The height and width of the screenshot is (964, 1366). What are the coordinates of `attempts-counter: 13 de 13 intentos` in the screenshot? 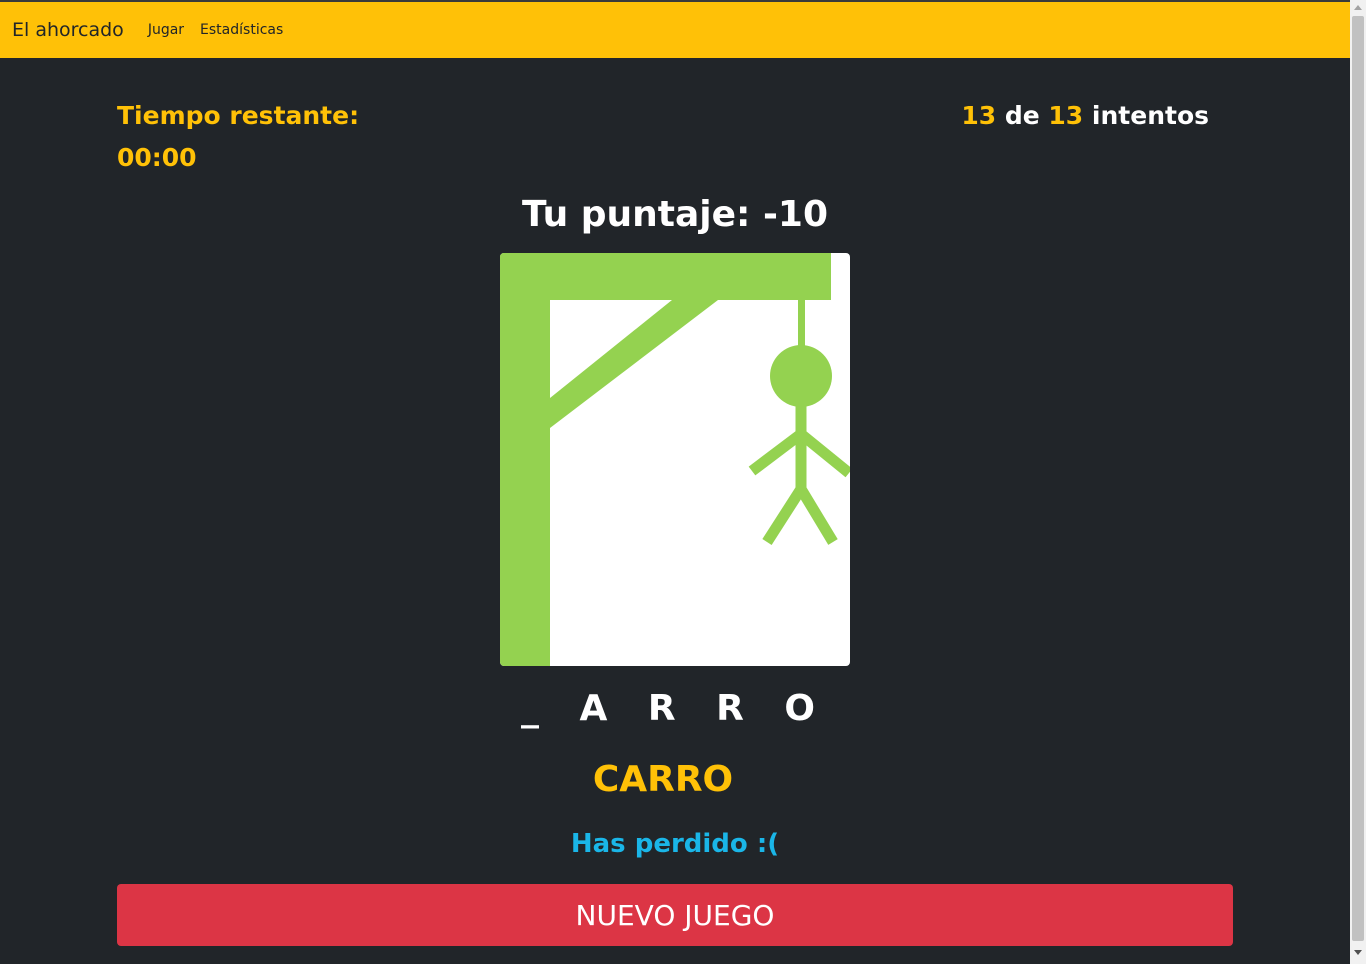 It's located at (1085, 116).